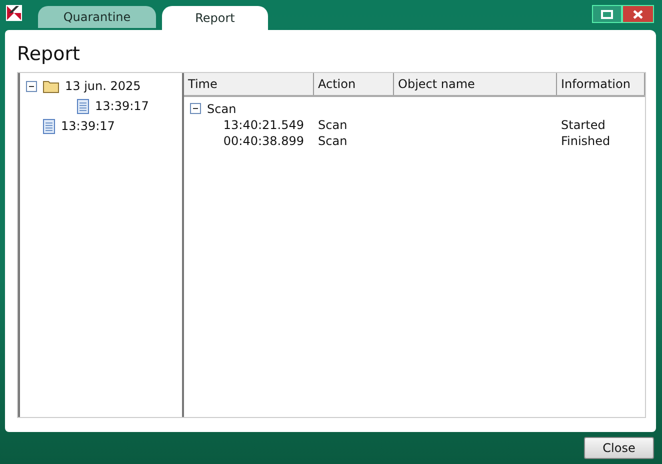 The image size is (662, 464). I want to click on close-icon, so click(638, 14).